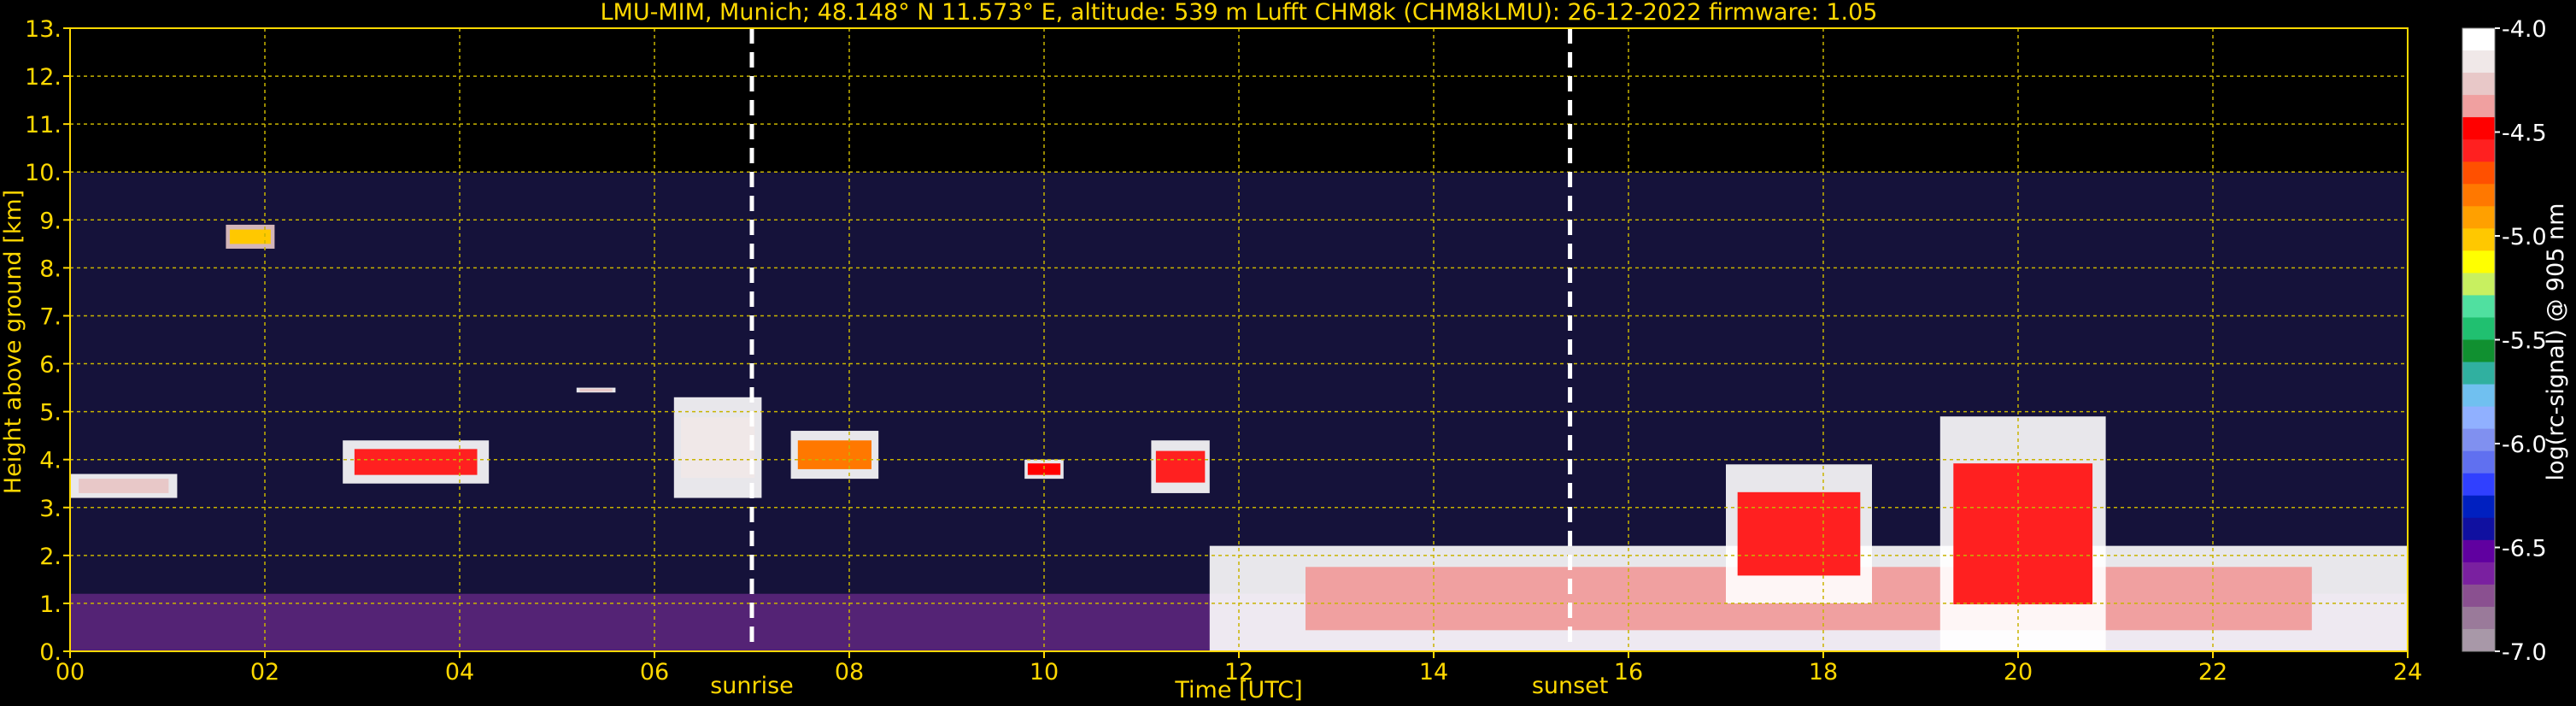 This screenshot has height=706, width=2576. Describe the element at coordinates (459, 672) in the screenshot. I see `x-tick-label: 04` at that location.